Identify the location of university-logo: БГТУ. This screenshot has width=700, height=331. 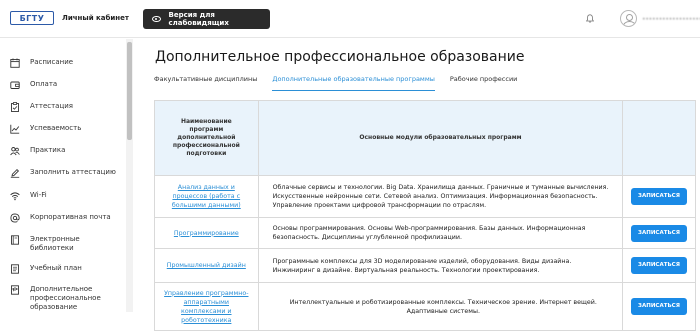
(32, 18).